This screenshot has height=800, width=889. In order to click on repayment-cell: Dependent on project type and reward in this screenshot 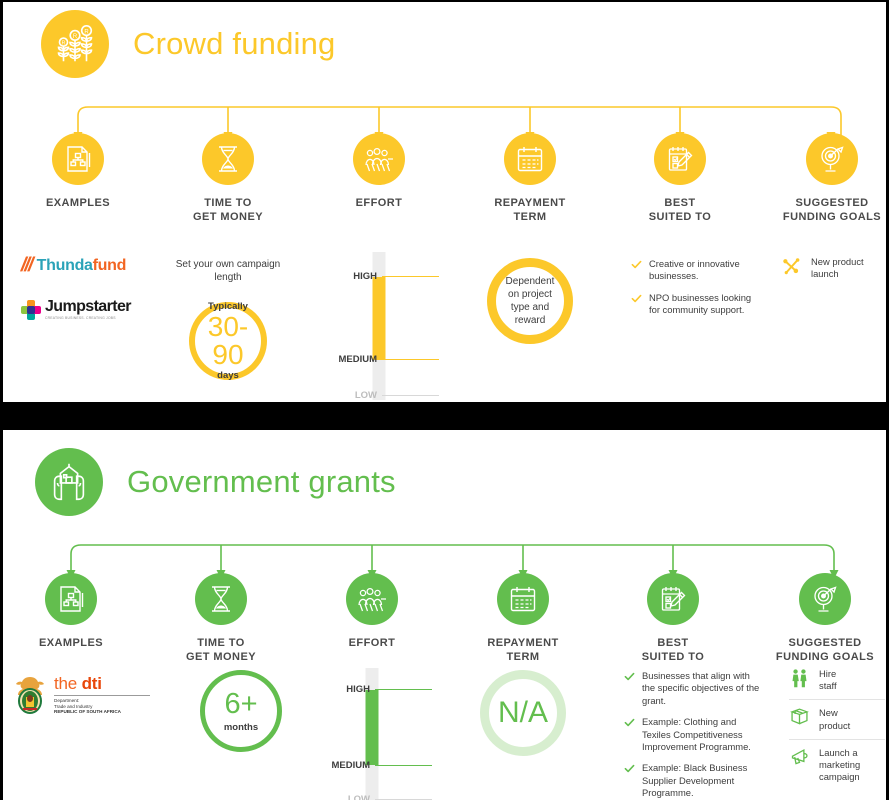, I will do `click(530, 301)`.